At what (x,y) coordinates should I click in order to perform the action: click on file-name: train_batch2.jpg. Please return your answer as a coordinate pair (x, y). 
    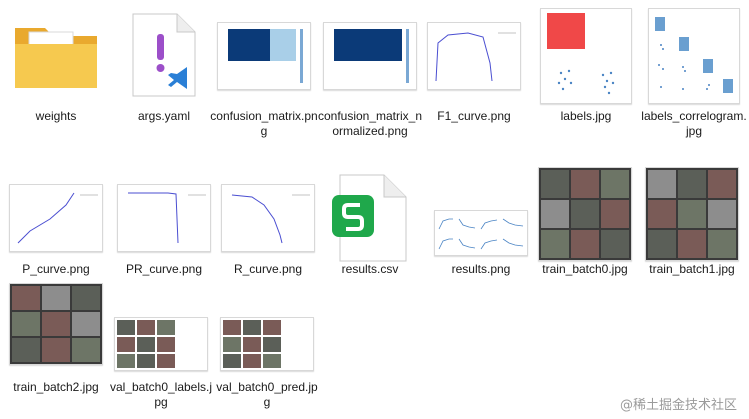
    Looking at the image, I should click on (56, 387).